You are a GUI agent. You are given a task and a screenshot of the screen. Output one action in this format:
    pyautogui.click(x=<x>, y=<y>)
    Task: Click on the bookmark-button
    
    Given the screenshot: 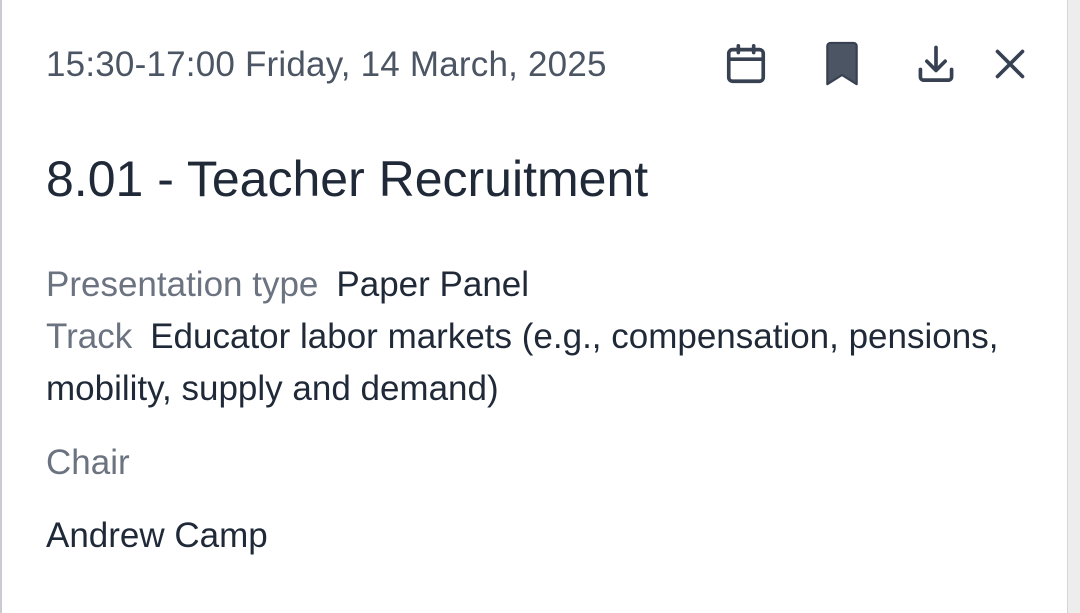 What is the action you would take?
    pyautogui.click(x=842, y=64)
    